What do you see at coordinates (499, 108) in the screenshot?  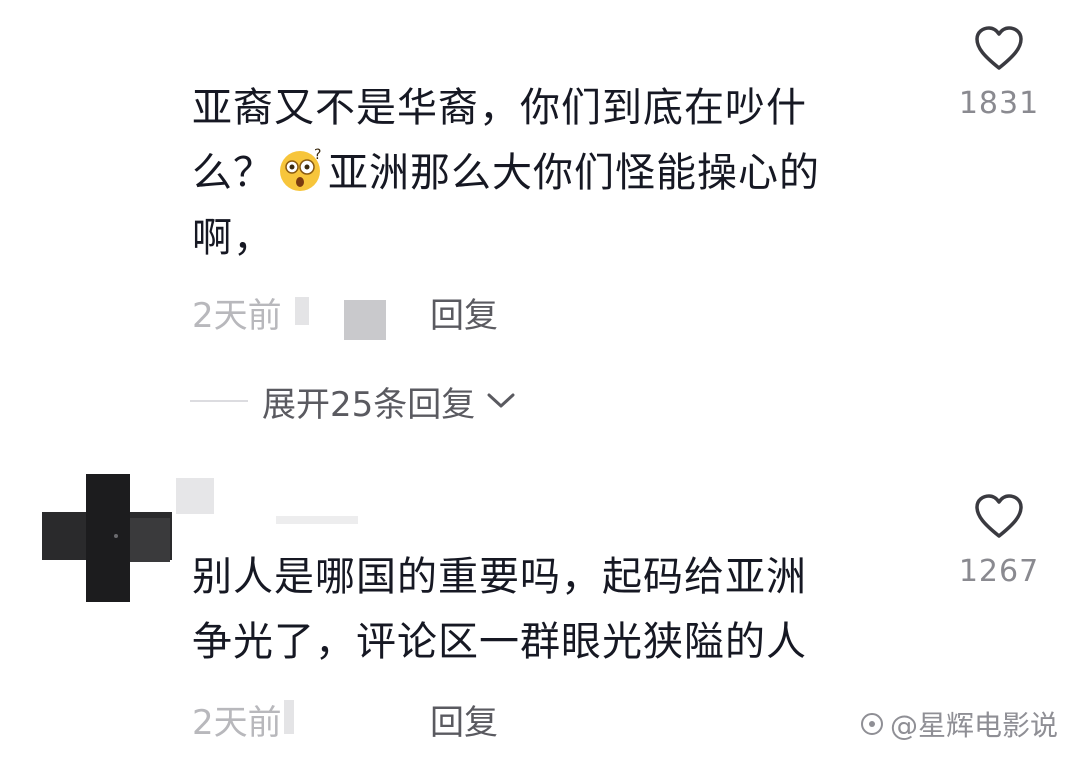 I see `comment-1-line-1: 亚裔又不是华裔，你们到底在吵什` at bounding box center [499, 108].